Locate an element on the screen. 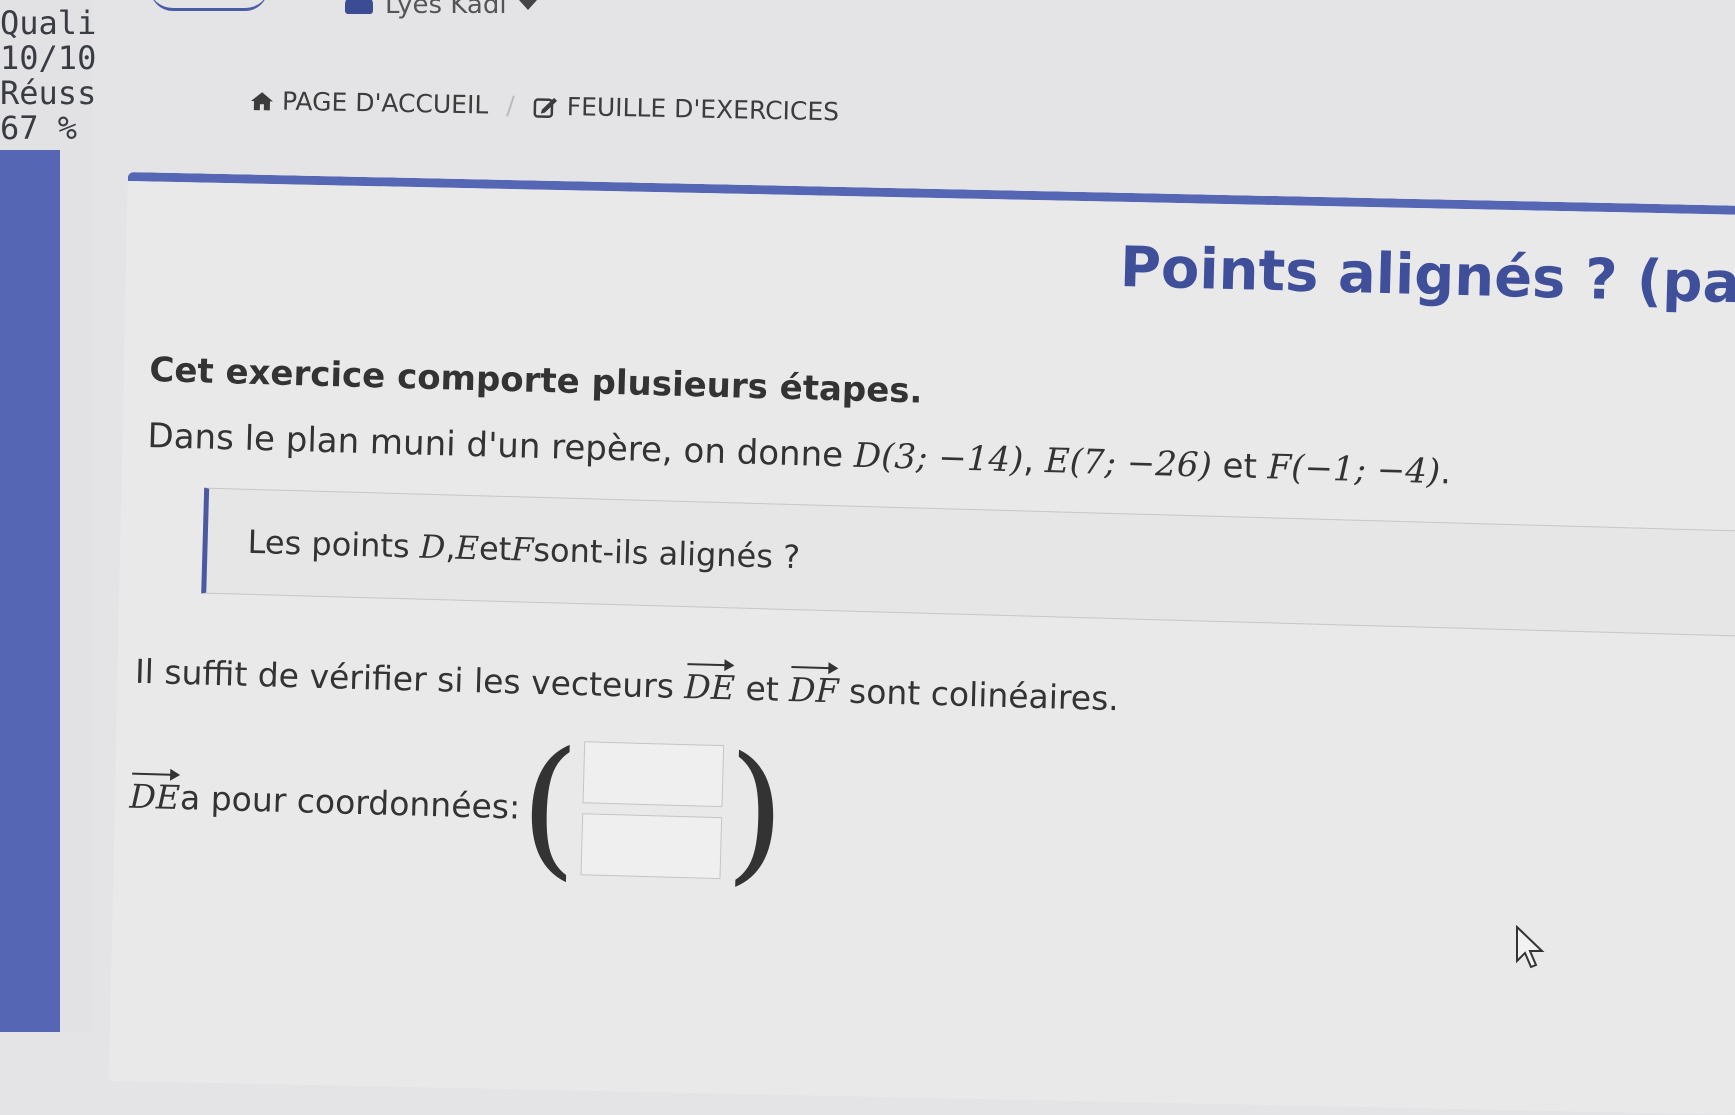 The image size is (1735, 1115). statement-period: . is located at coordinates (1445, 472).